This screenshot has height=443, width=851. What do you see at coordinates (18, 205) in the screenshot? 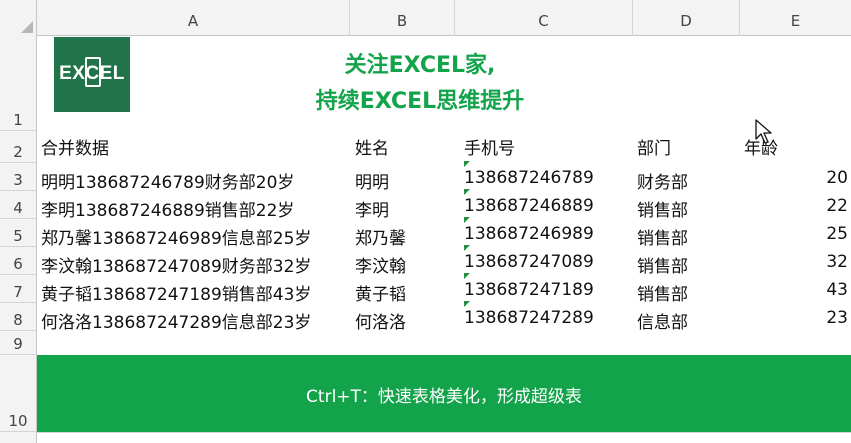
I see `row-header-4: 4` at bounding box center [18, 205].